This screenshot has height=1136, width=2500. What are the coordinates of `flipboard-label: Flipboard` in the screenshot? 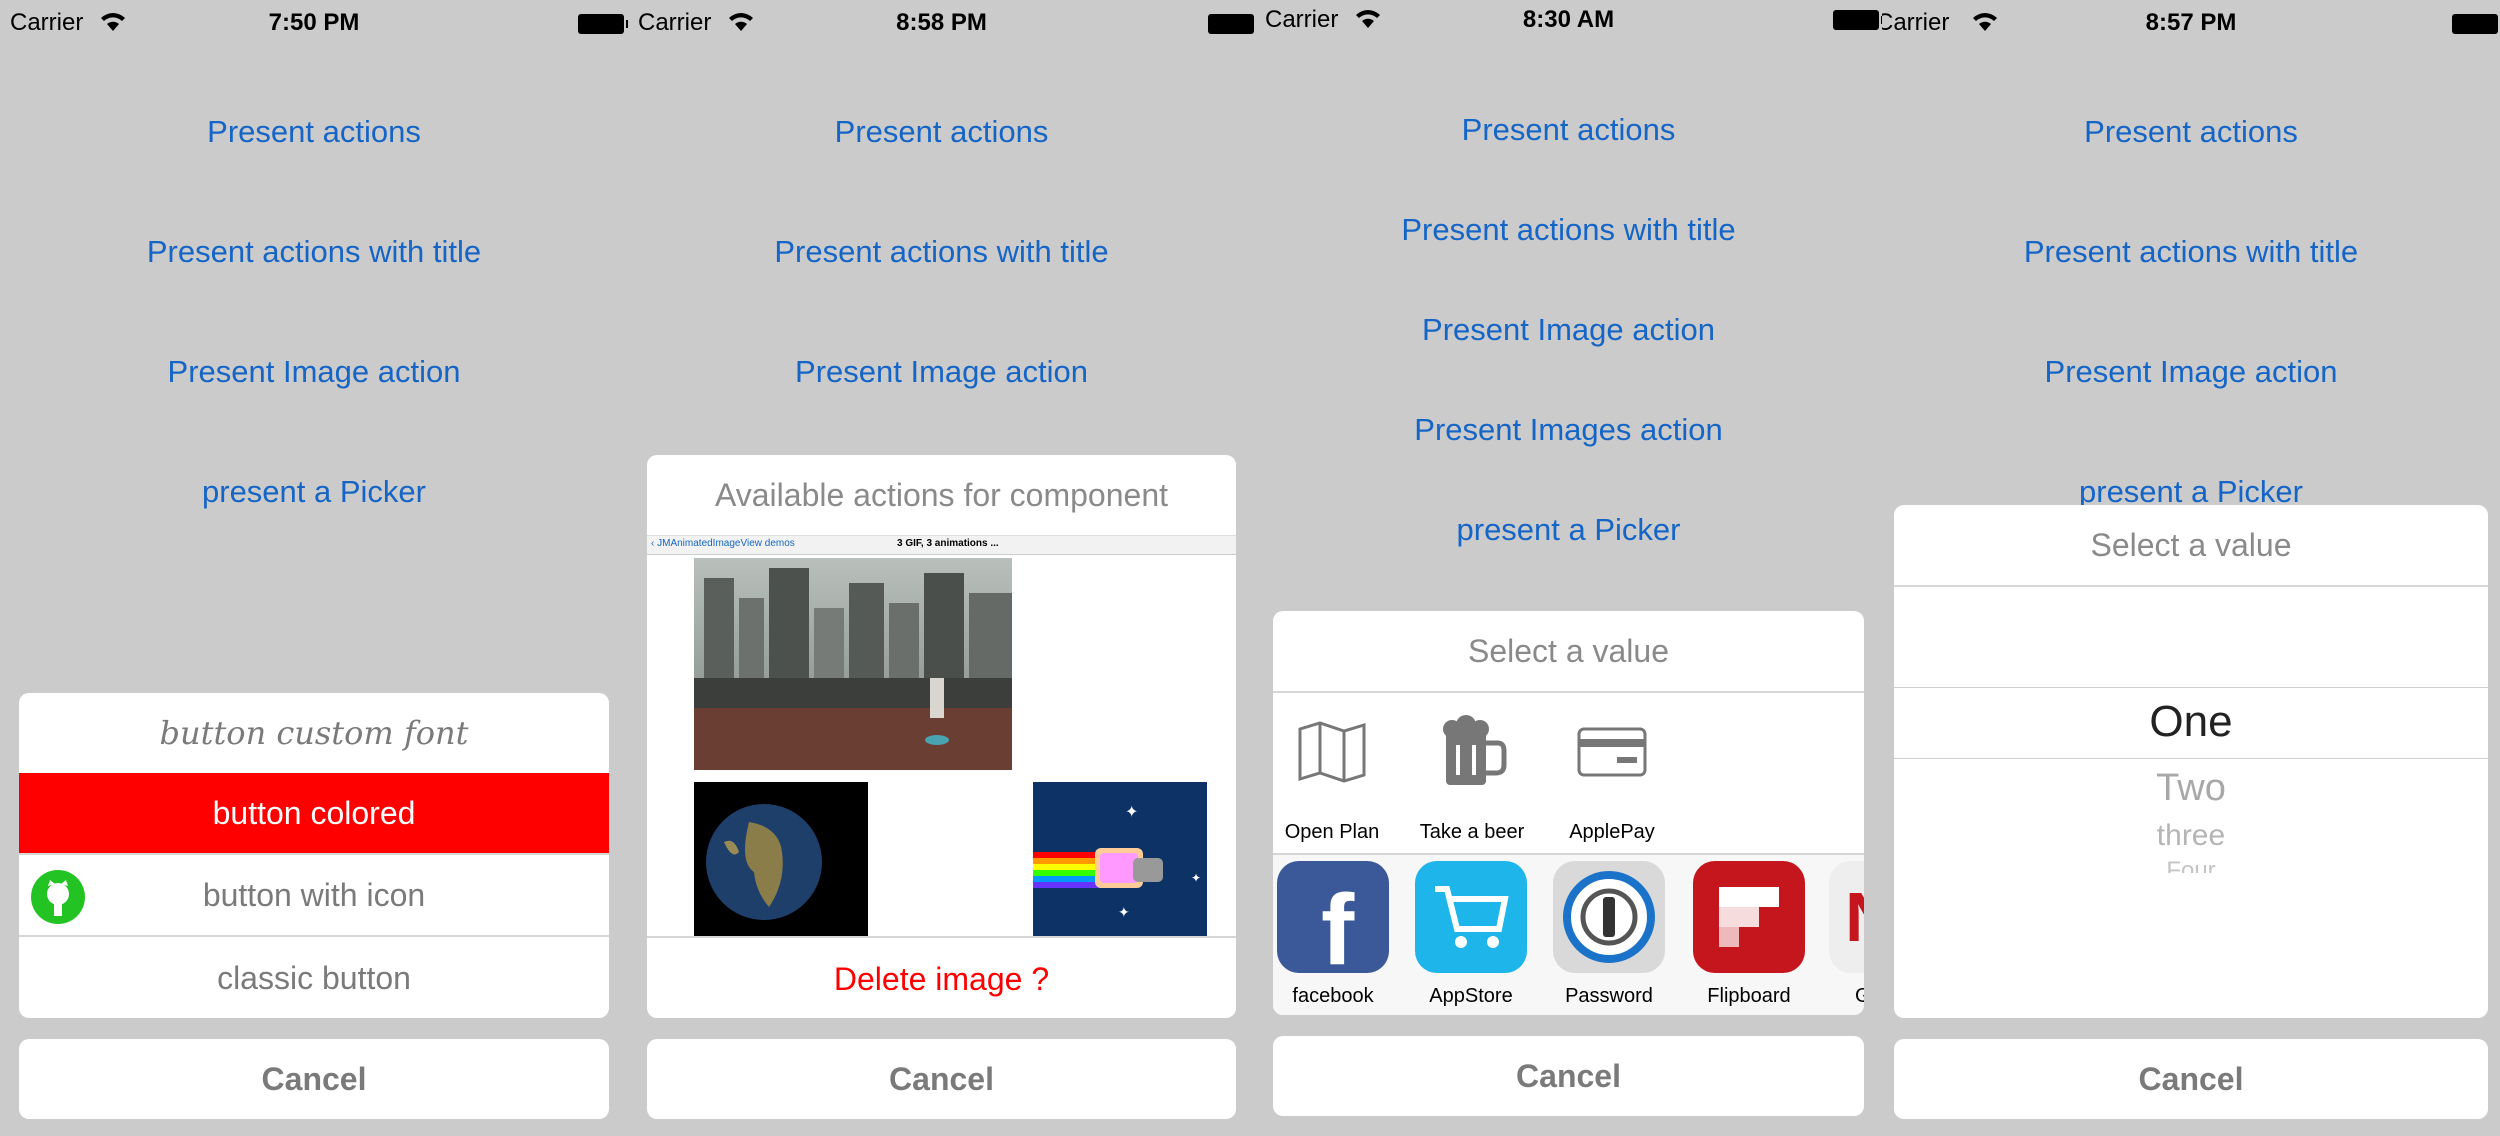 It's located at (1749, 996).